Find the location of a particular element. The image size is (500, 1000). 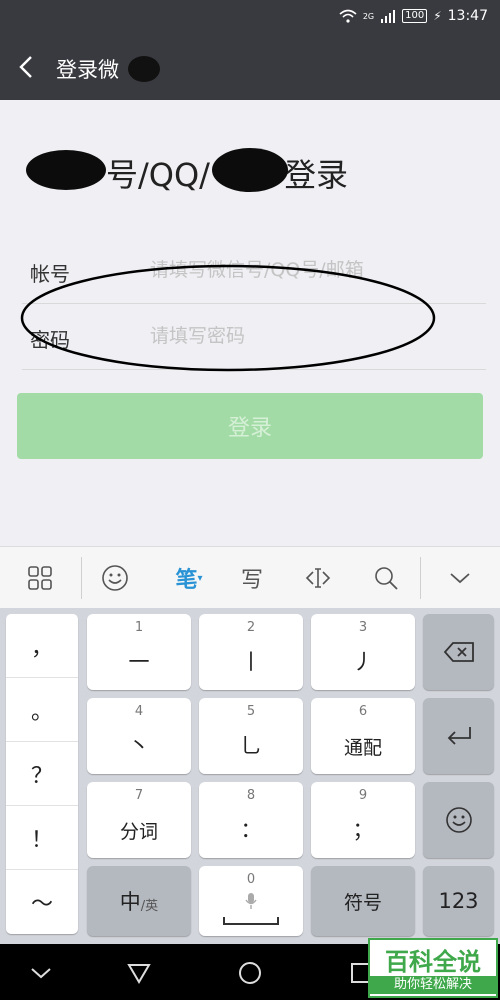

emoji-key is located at coordinates (458, 820).